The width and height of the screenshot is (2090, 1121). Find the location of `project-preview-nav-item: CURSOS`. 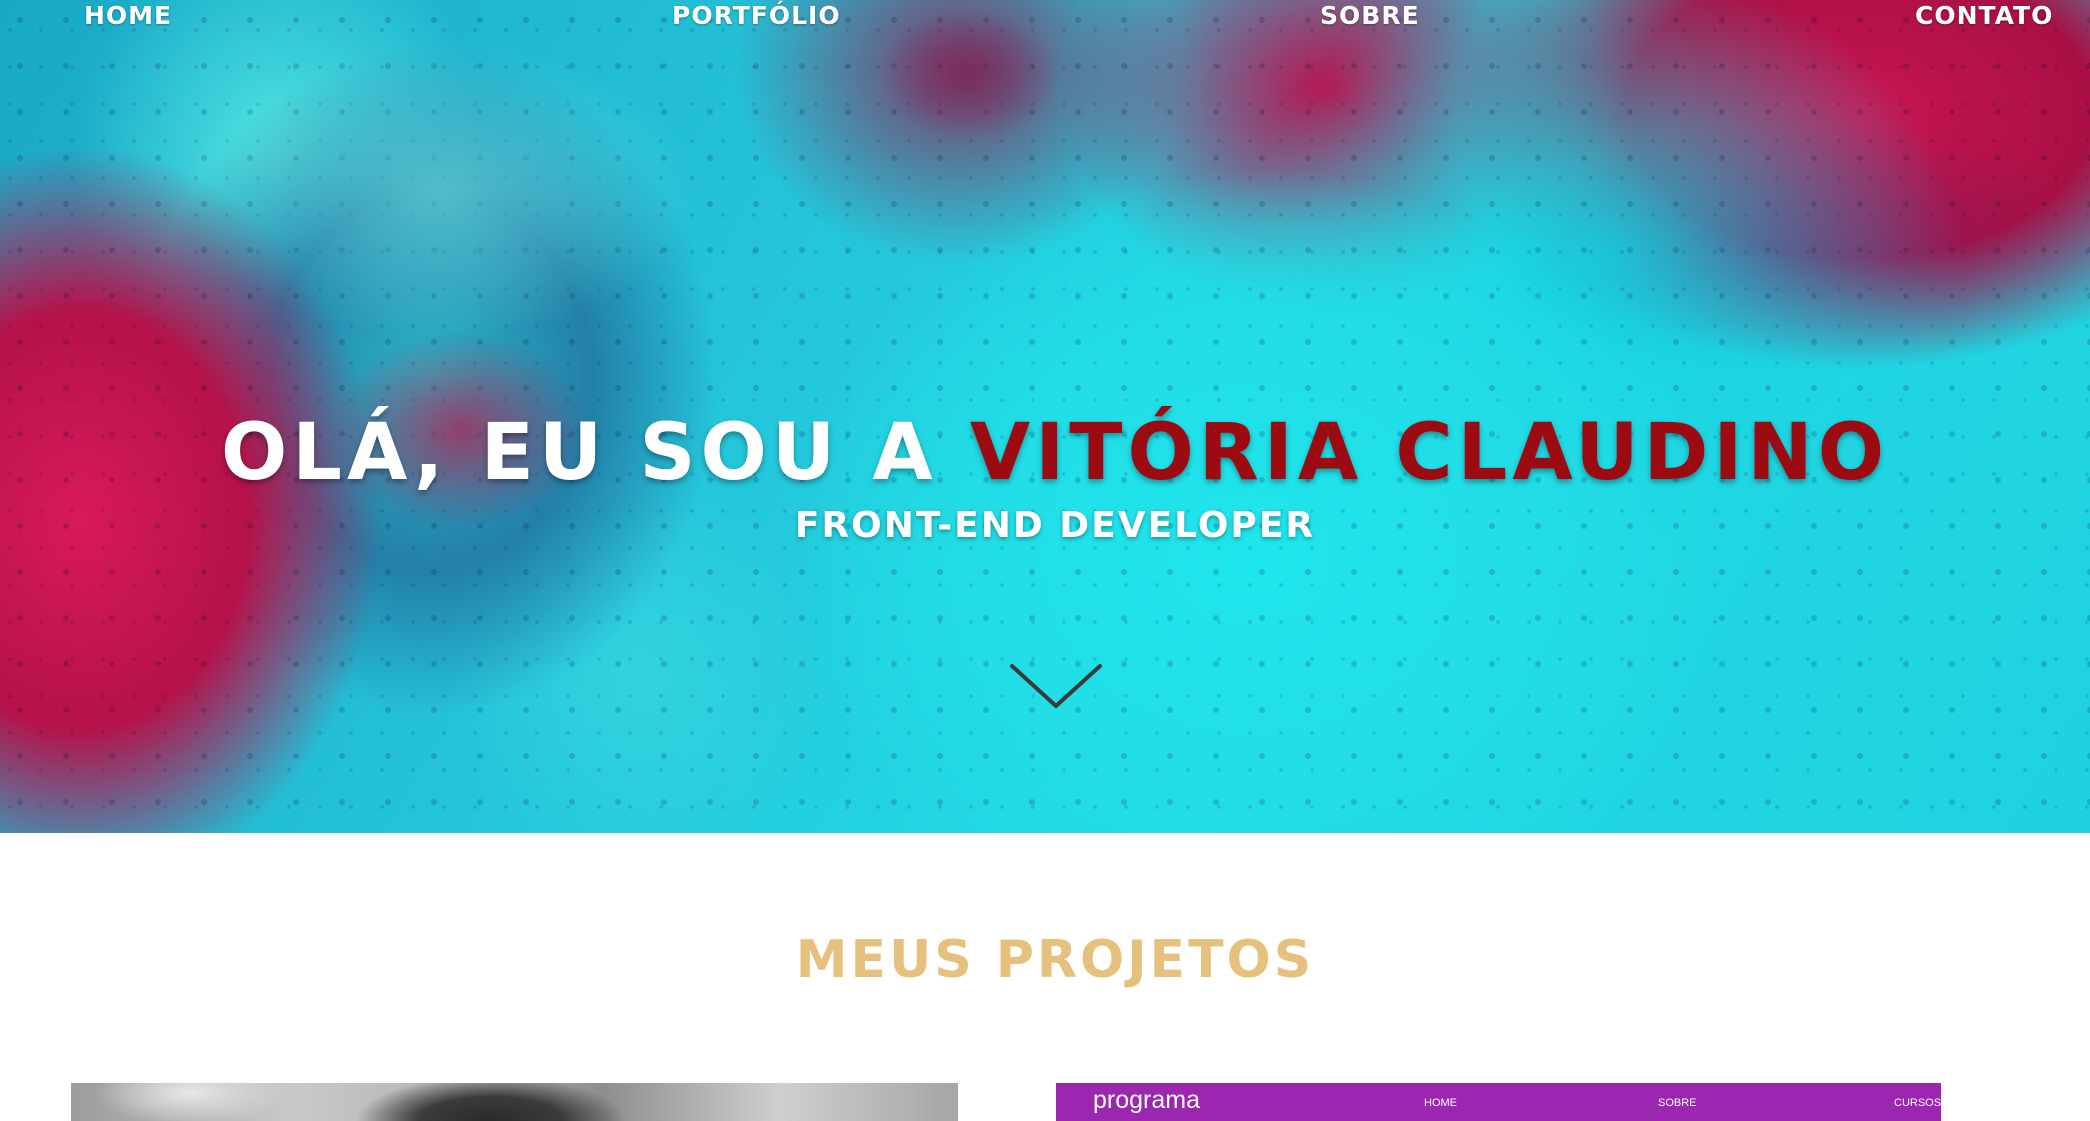

project-preview-nav-item: CURSOS is located at coordinates (1917, 1103).